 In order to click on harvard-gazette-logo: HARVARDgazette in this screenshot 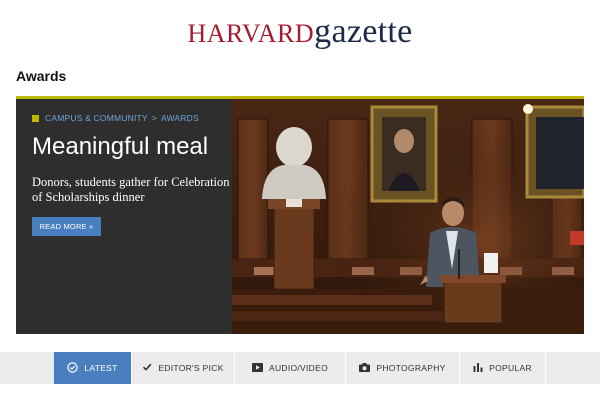, I will do `click(300, 33)`.